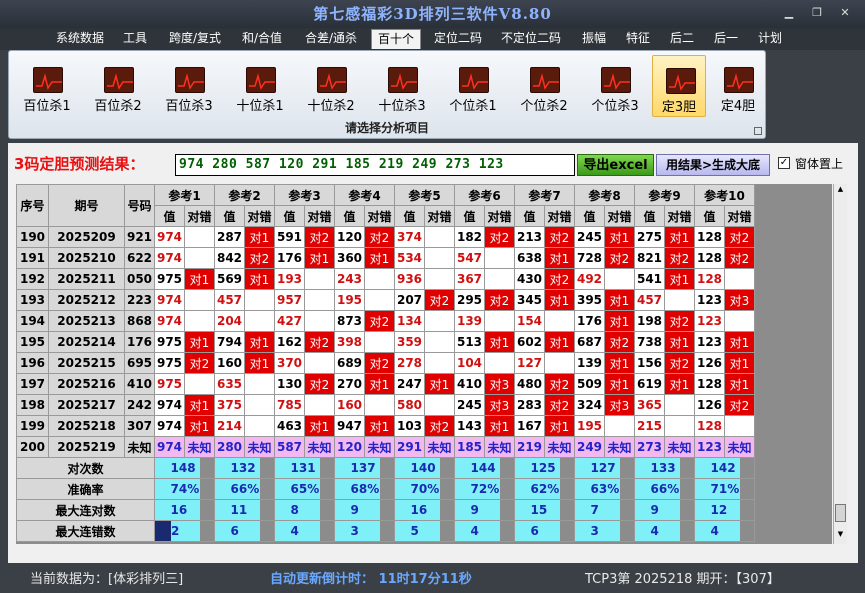  What do you see at coordinates (80, 39) in the screenshot?
I see `menu-system-data: 系统数据` at bounding box center [80, 39].